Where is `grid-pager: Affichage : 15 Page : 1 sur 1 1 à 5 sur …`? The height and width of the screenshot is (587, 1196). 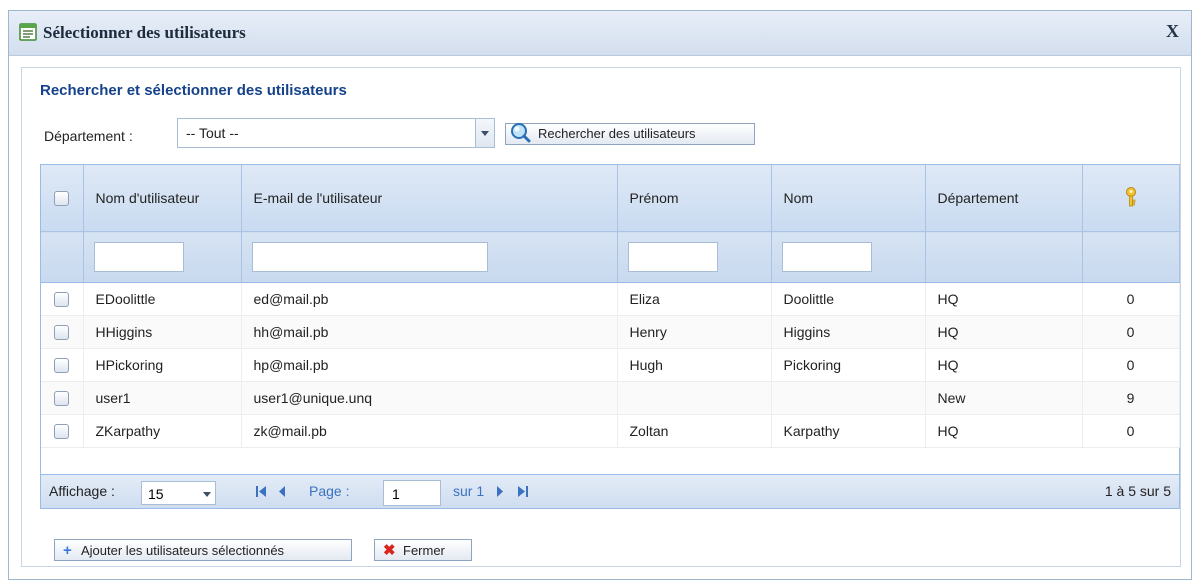
grid-pager: Affichage : 15 Page : 1 sur 1 1 à 5 sur … is located at coordinates (610, 491).